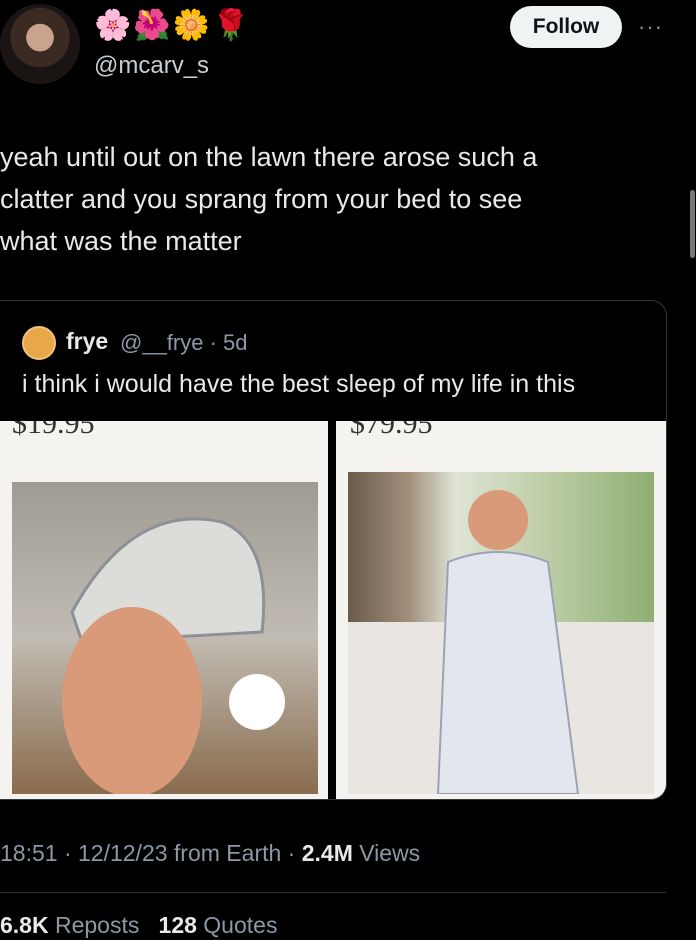 The width and height of the screenshot is (696, 940). I want to click on quoted-author-name: frye, so click(87, 341).